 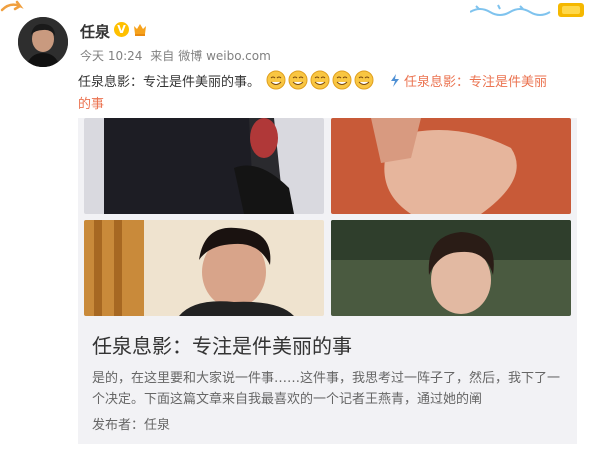 I want to click on username: 任泉, so click(x=95, y=31).